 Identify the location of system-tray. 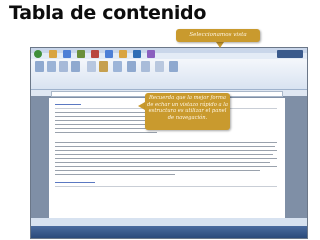
(290, 54).